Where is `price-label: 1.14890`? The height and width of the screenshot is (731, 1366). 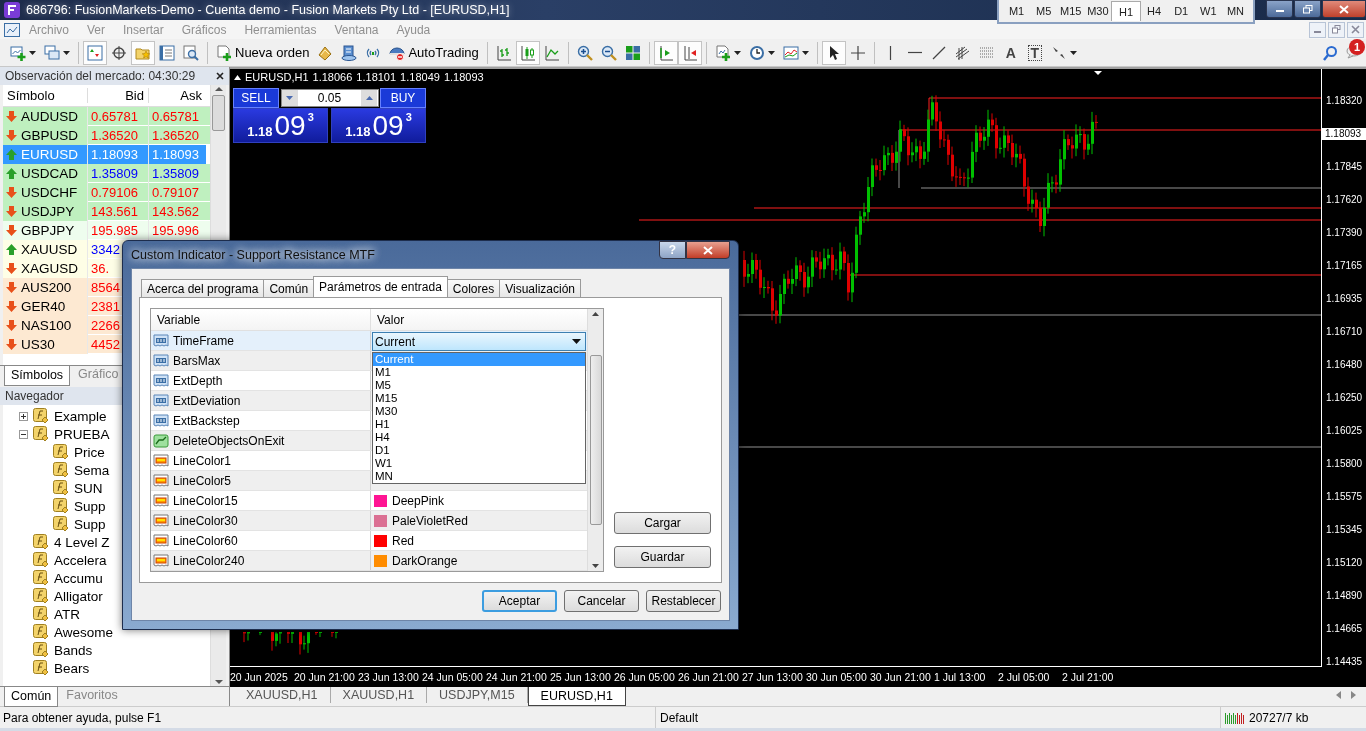 price-label: 1.14890 is located at coordinates (1344, 596).